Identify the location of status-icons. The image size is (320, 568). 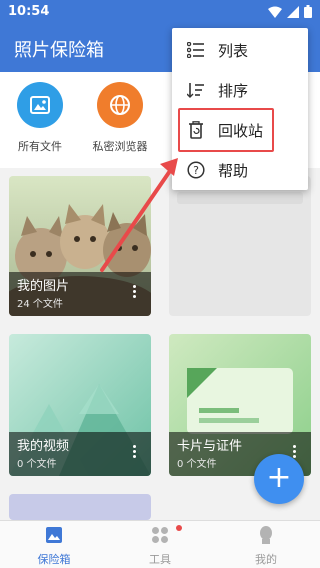
(290, 11).